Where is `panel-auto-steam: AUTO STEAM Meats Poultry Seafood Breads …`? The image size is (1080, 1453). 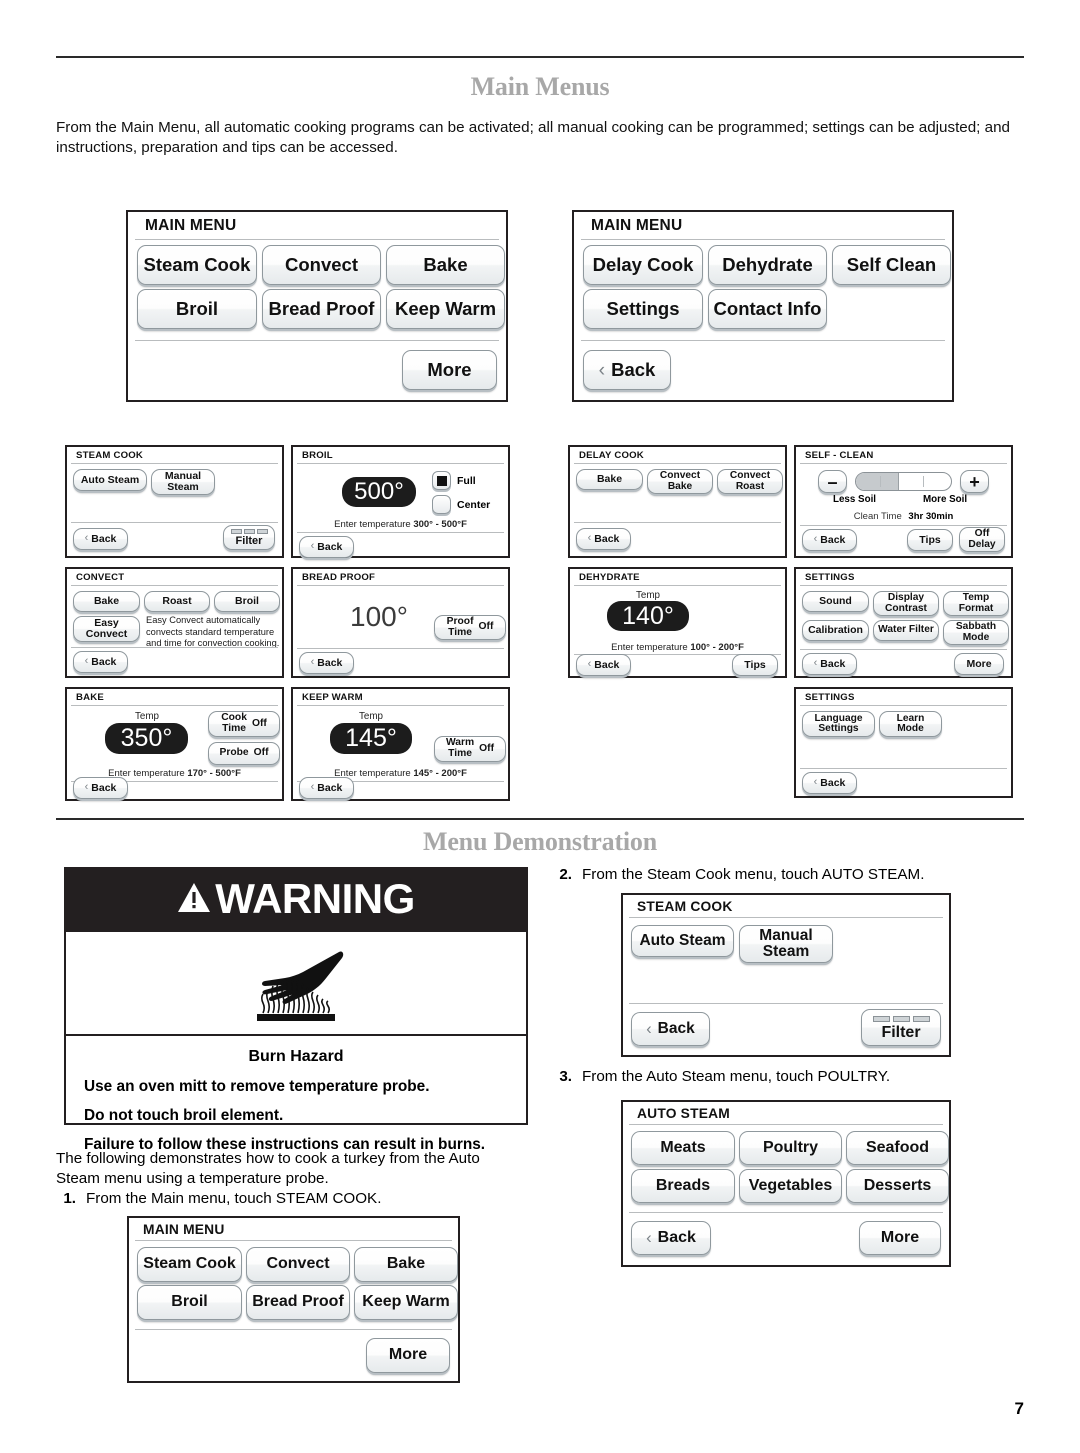 panel-auto-steam: AUTO STEAM Meats Poultry Seafood Breads … is located at coordinates (786, 1183).